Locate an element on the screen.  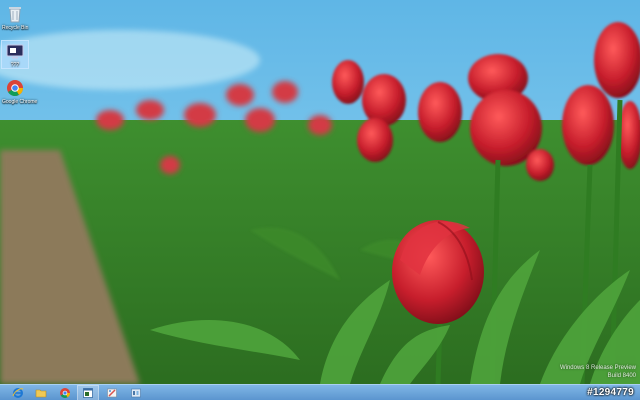
taskbar-button-file-explorer is located at coordinates (41, 393).